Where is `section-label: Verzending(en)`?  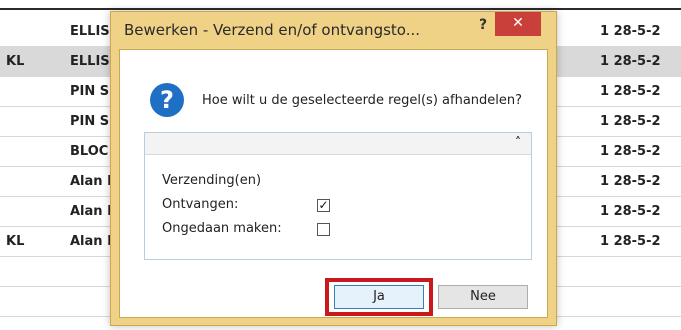
section-label: Verzending(en) is located at coordinates (212, 180).